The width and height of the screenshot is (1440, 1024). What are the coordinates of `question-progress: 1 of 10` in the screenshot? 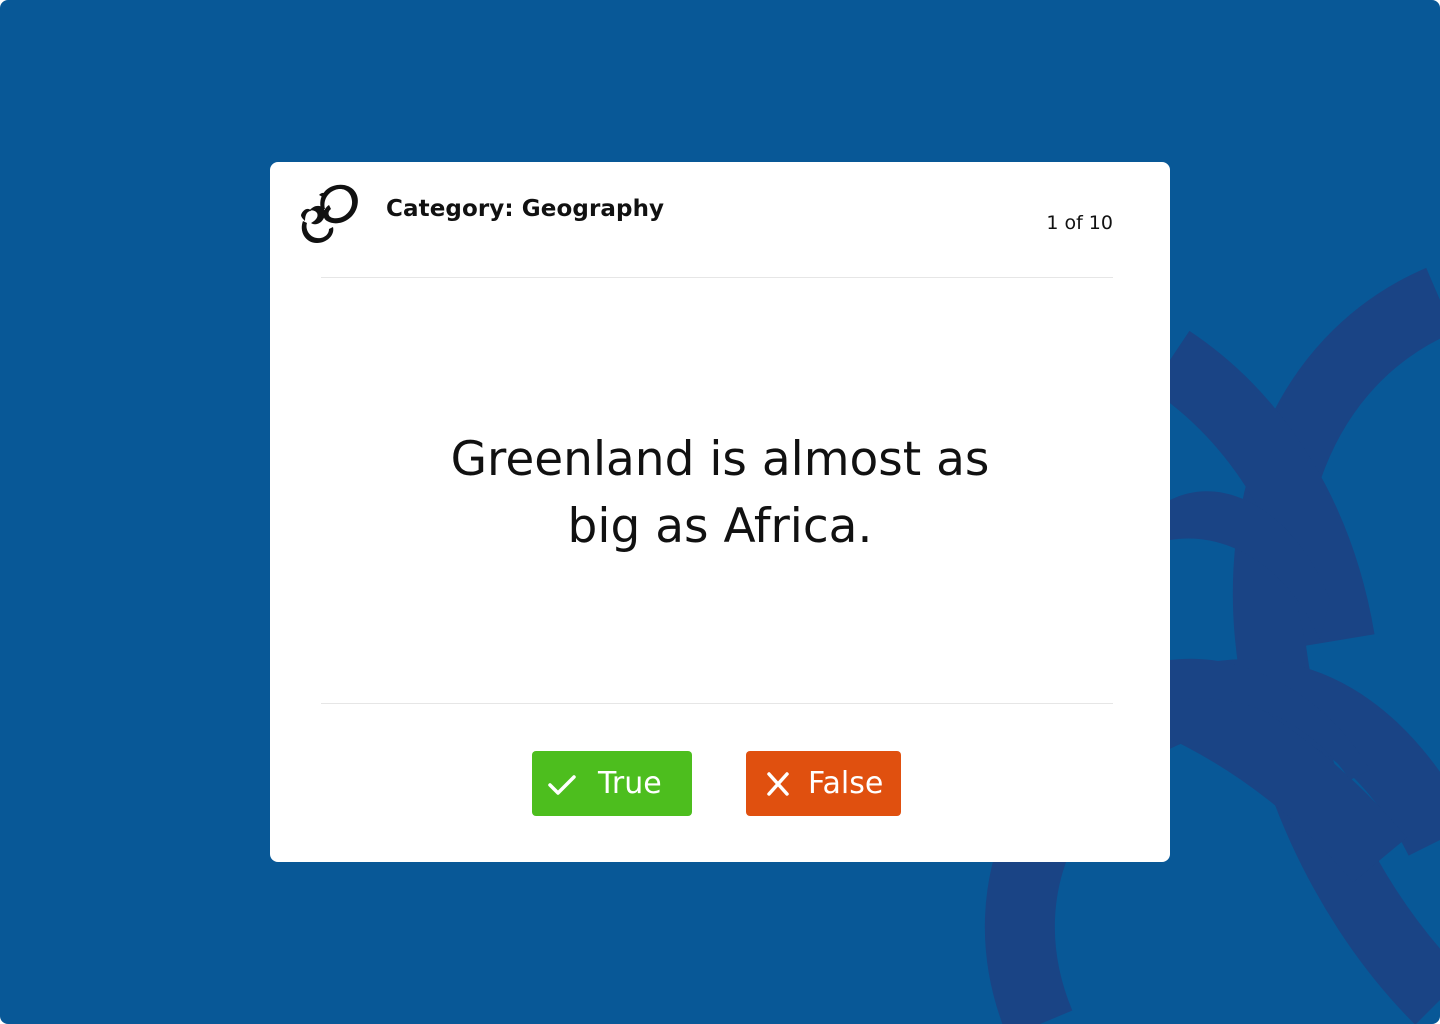 It's located at (1079, 223).